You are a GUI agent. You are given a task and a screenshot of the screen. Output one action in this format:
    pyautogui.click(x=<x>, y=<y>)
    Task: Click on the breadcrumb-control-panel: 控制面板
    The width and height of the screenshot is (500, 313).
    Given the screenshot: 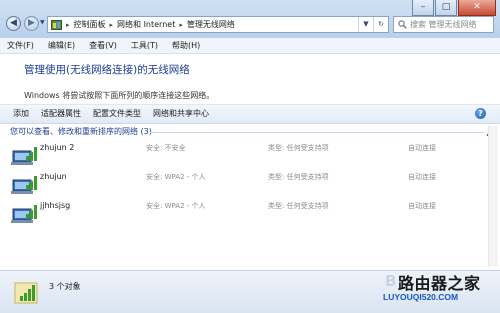 What is the action you would take?
    pyautogui.click(x=90, y=24)
    